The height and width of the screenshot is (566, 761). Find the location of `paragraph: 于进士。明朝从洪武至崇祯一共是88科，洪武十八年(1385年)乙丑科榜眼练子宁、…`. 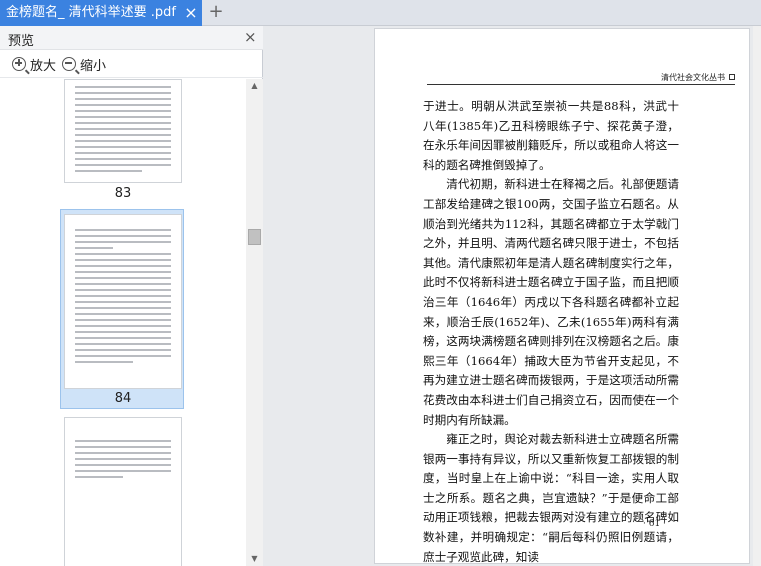

paragraph: 于进士。明朝从洪武至崇祯一共是88科，洪武十八年(1385年)乙丑科榜眼练子宁、… is located at coordinates (551, 135).